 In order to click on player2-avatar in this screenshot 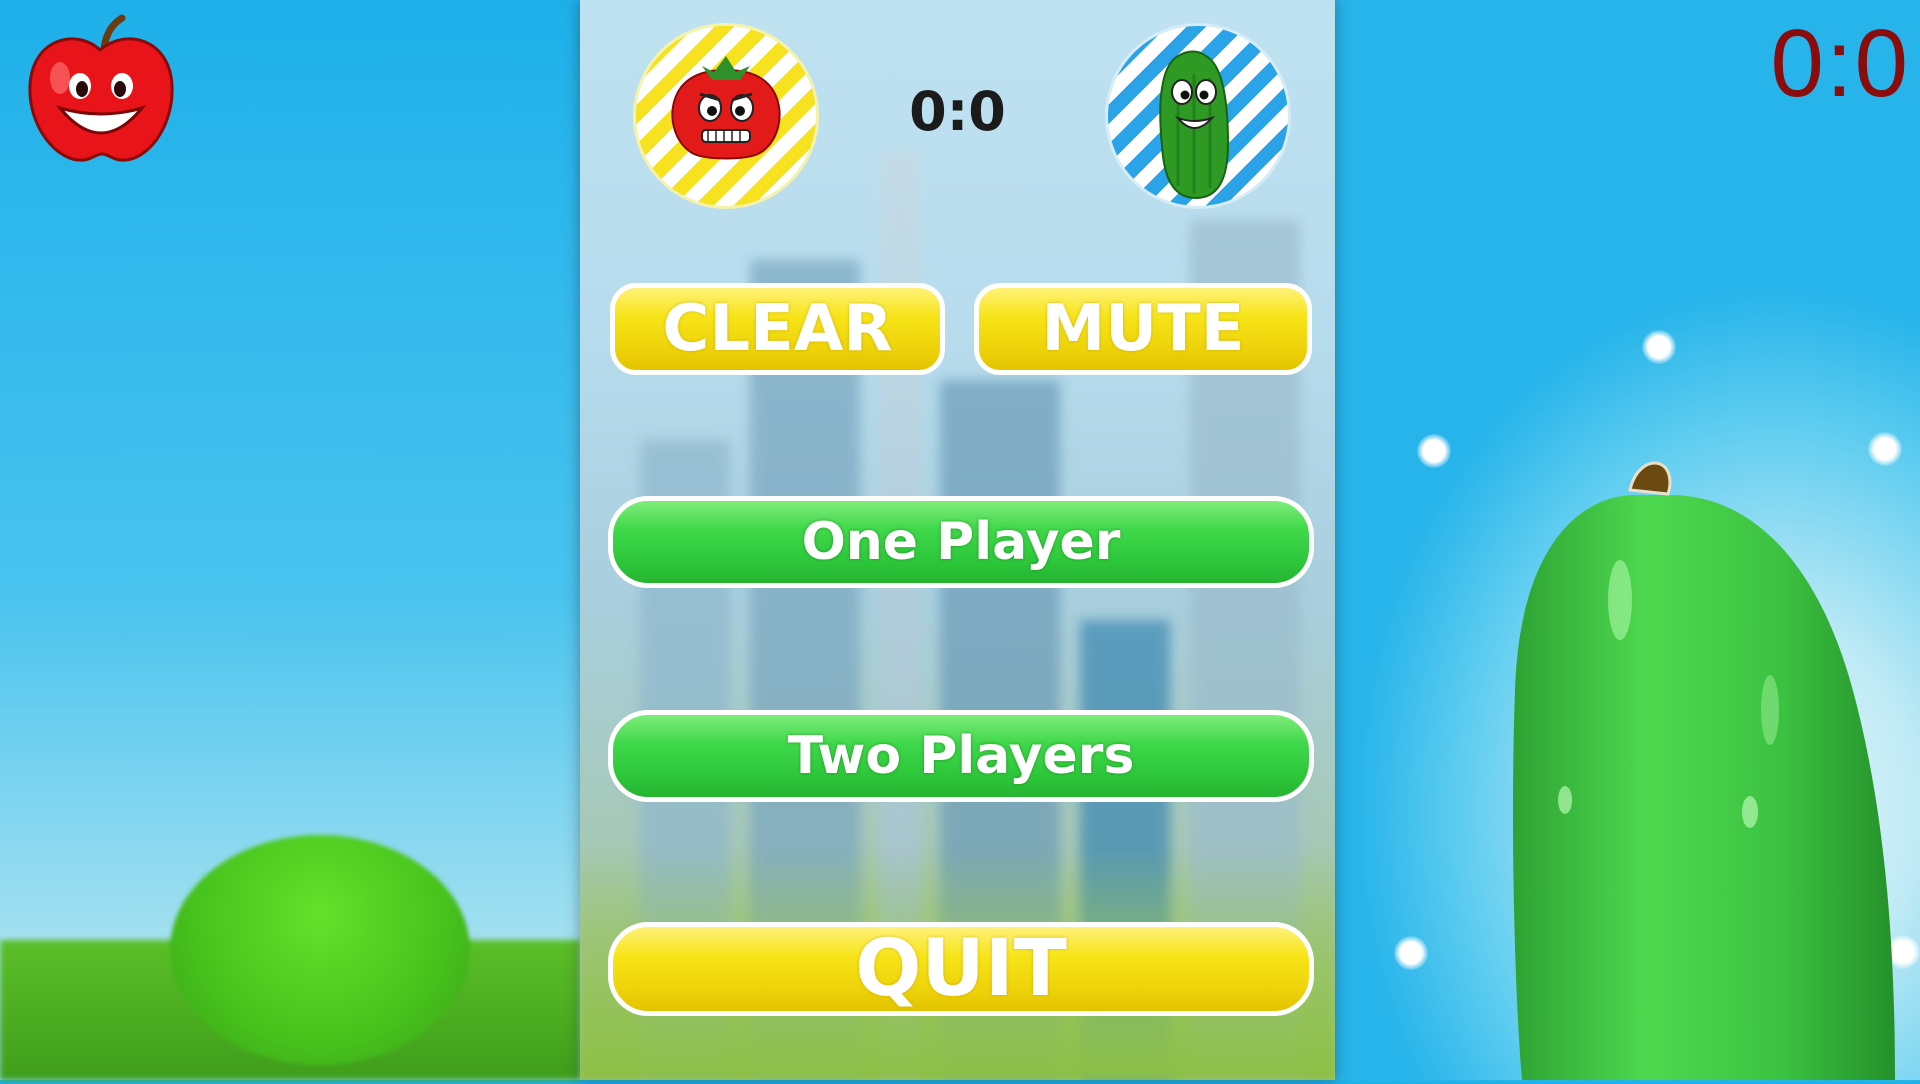, I will do `click(1198, 116)`.